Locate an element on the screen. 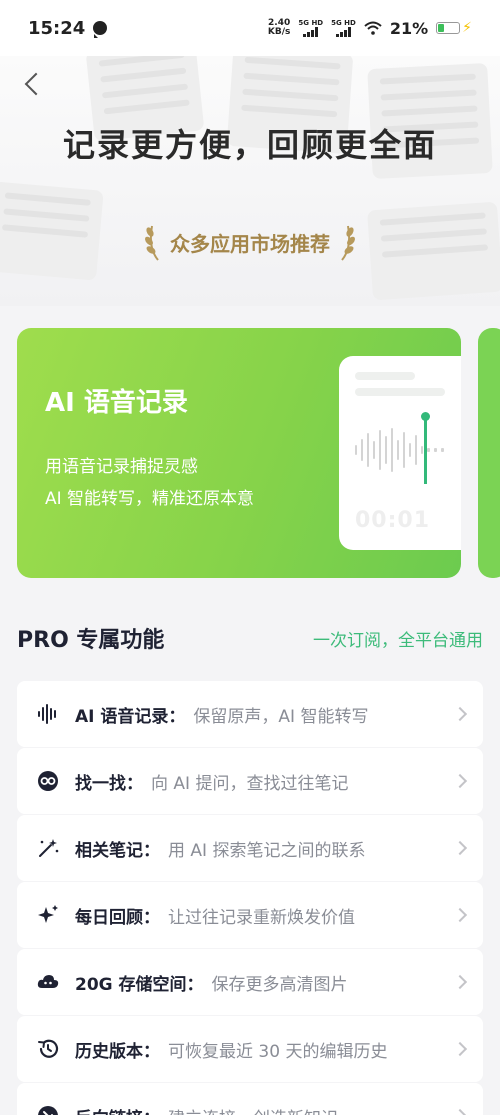 The width and height of the screenshot is (500, 1115). pro-feature-desc: 保存更多高清图片 is located at coordinates (279, 984).